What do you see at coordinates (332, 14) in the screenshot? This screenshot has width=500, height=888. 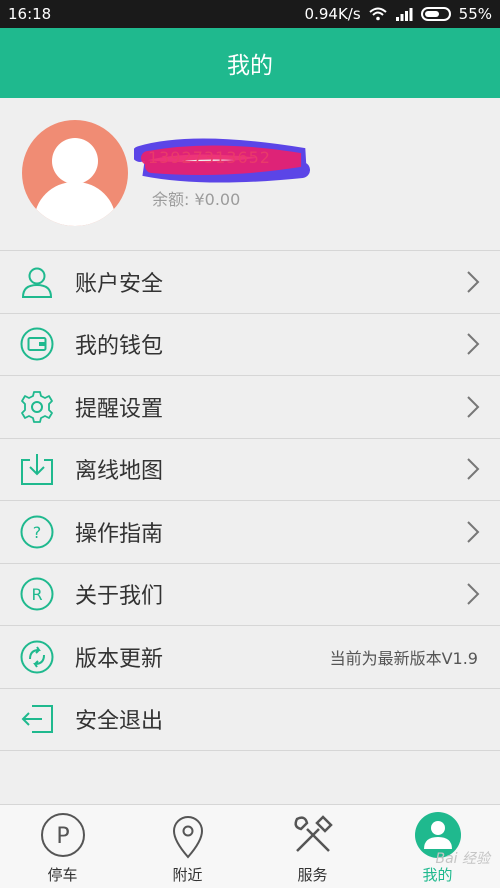 I see `network-speed: 0.94K/s` at bounding box center [332, 14].